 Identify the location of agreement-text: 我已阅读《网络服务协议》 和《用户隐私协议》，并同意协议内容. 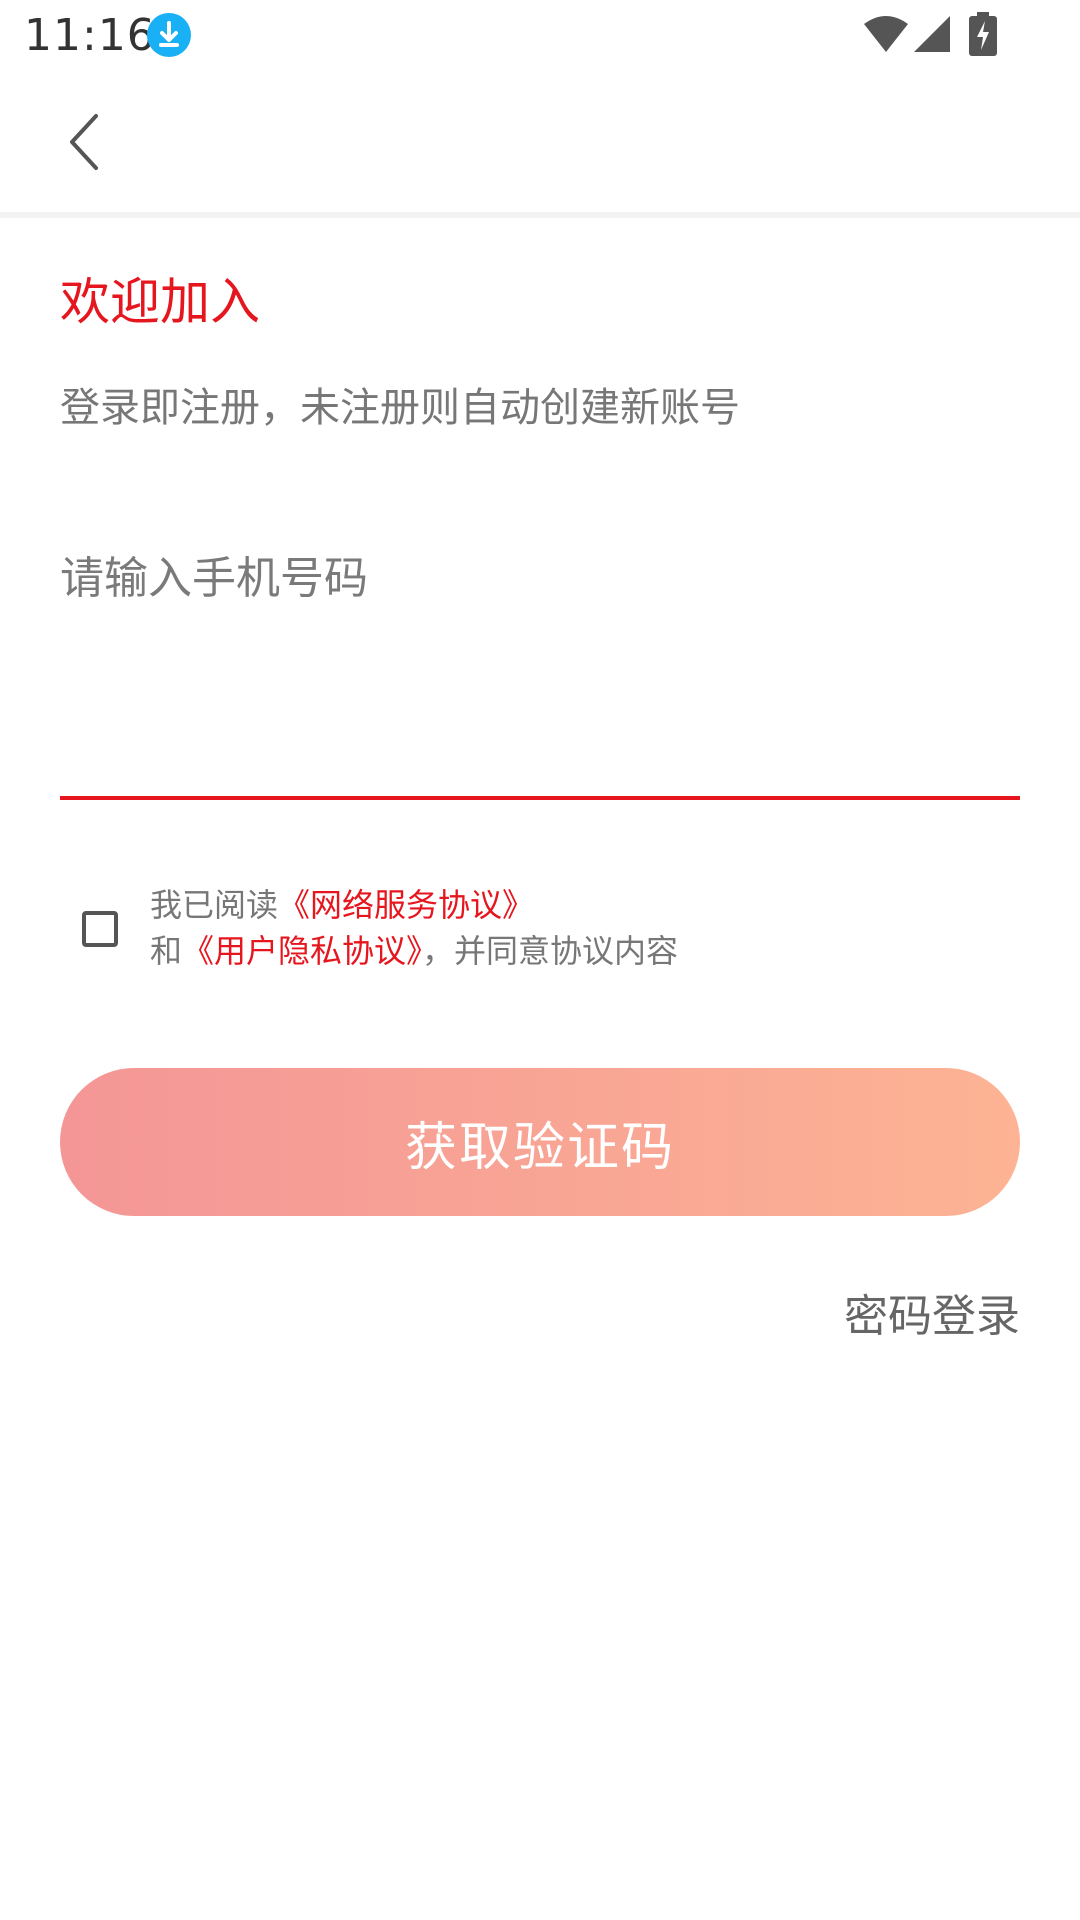
(414, 928).